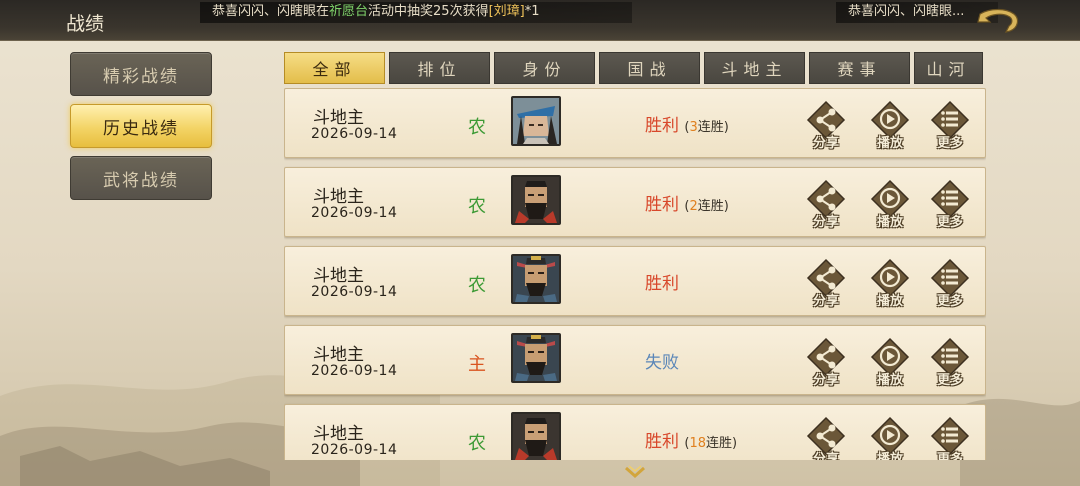 The width and height of the screenshot is (1080, 486). I want to click on back-arrow-icon, so click(998, 20).